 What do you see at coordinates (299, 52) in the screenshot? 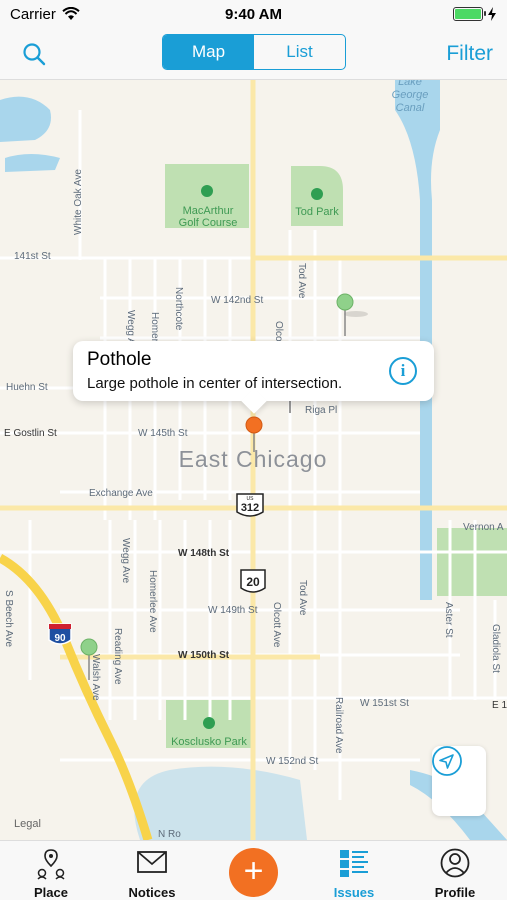
I see `list-segment: List` at bounding box center [299, 52].